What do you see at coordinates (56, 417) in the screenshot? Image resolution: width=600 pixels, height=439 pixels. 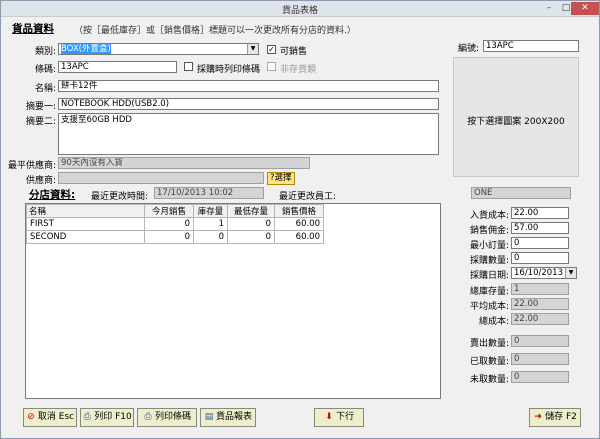 I see `cancel-label: 取消 Esc` at bounding box center [56, 417].